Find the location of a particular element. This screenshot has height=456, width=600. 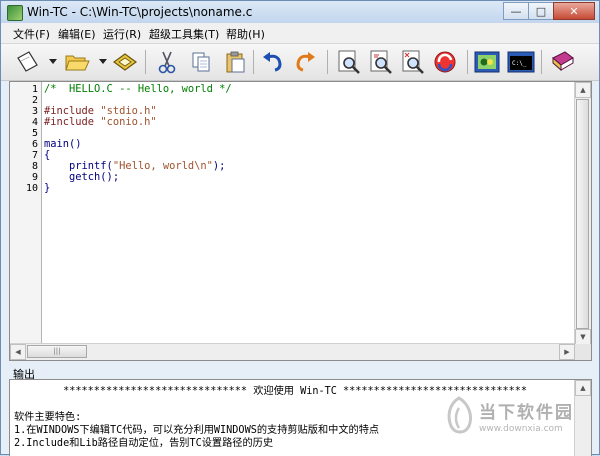

watermark-logo-icon is located at coordinates (460, 415).